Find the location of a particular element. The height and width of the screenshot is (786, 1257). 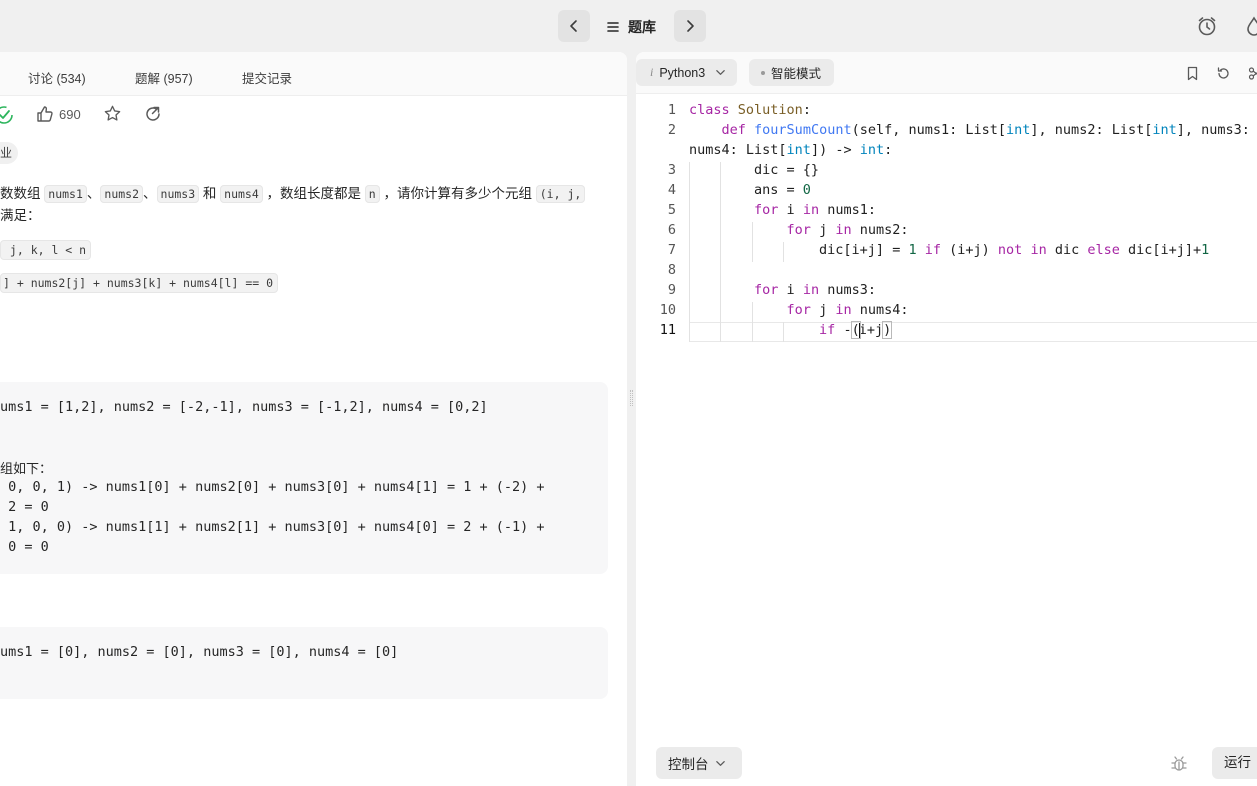

line-number-active: 11 is located at coordinates (667, 330).